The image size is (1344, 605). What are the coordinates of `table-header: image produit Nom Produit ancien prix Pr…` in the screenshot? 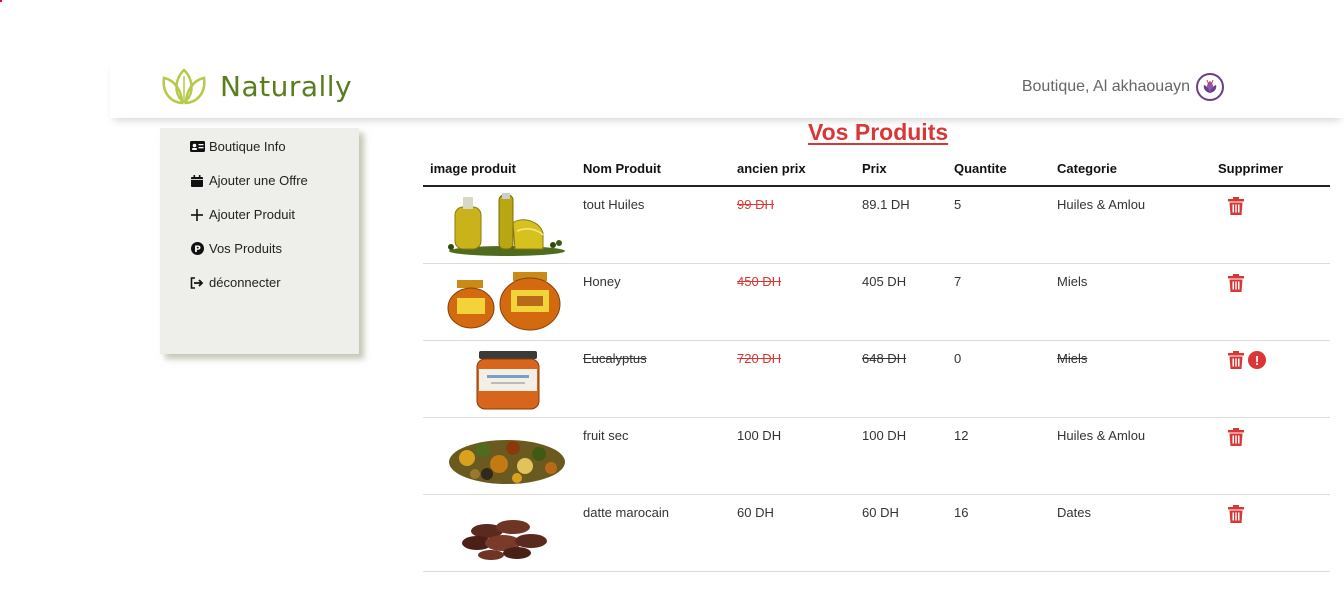 It's located at (876, 171).